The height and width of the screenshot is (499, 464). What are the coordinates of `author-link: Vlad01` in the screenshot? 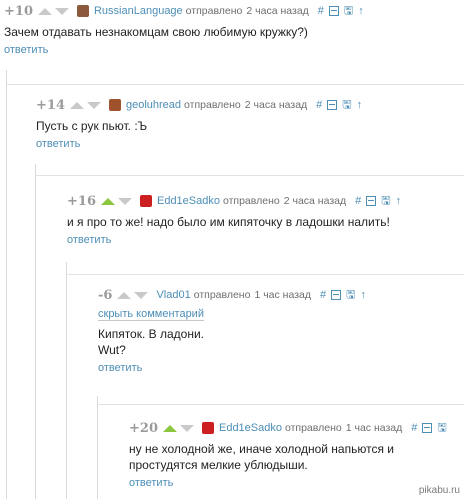 It's located at (173, 295).